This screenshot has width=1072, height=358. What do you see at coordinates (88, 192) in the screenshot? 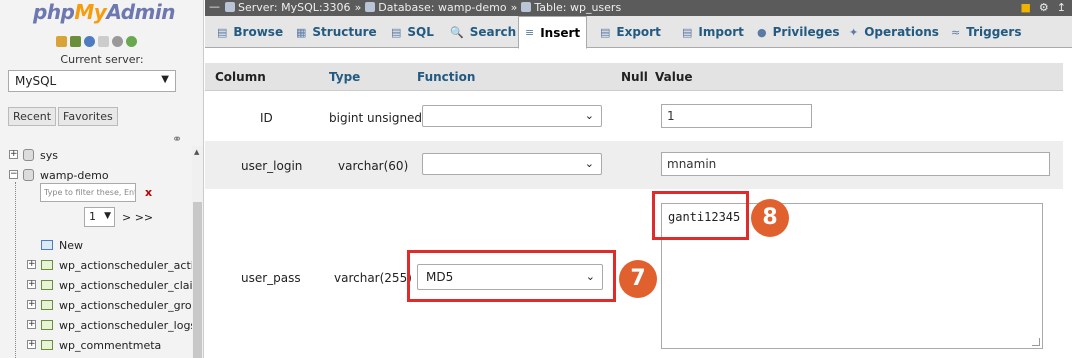
I see `table-filter-input: Type to filter these, Enter` at bounding box center [88, 192].